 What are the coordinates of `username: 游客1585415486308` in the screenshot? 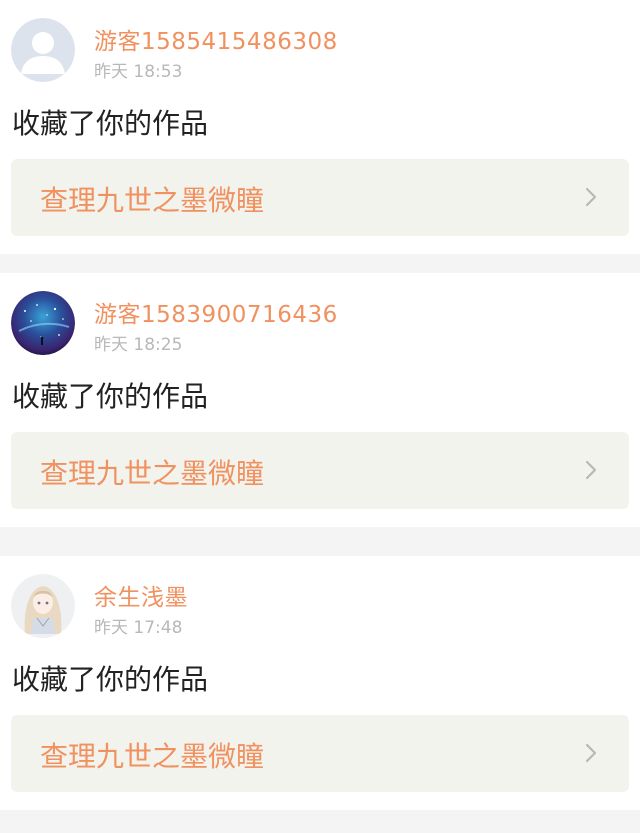 It's located at (216, 39).